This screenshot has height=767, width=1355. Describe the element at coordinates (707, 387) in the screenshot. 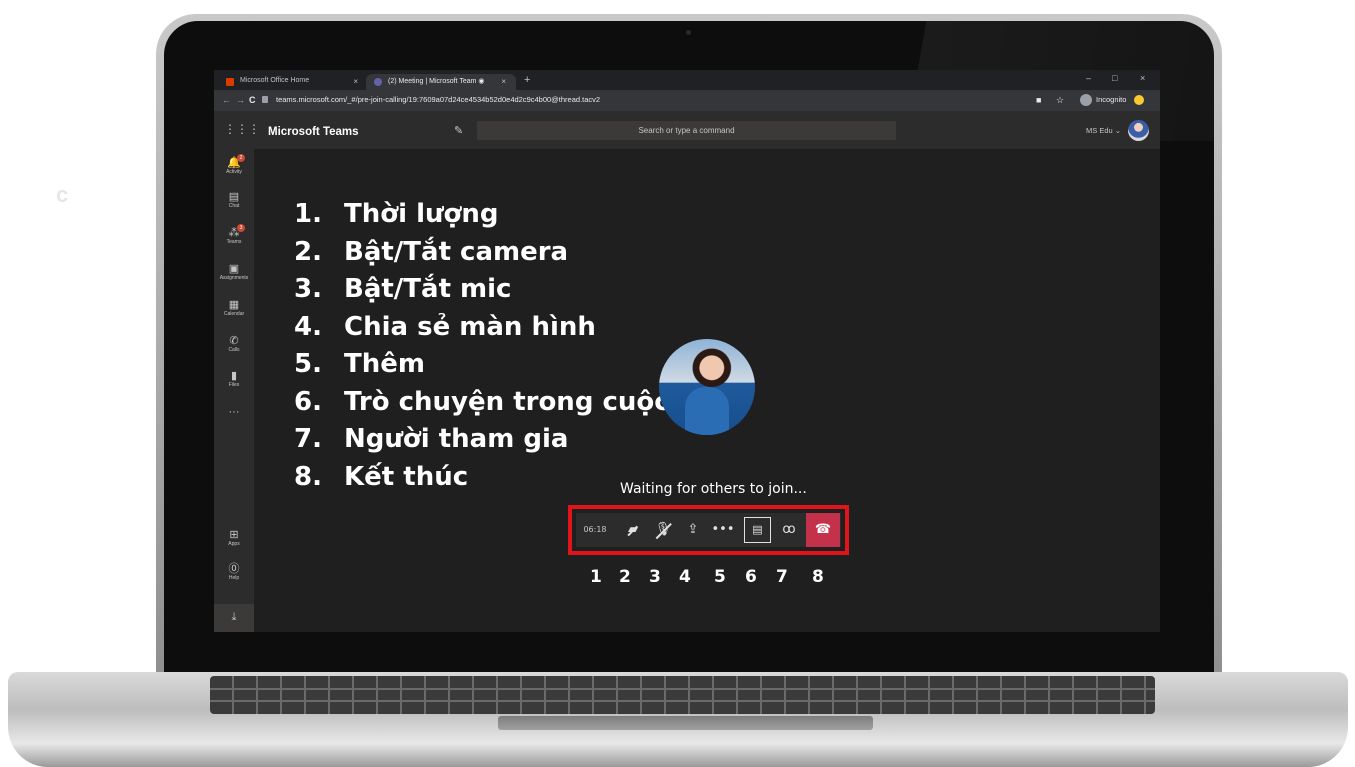

I see `participant-avatar` at that location.